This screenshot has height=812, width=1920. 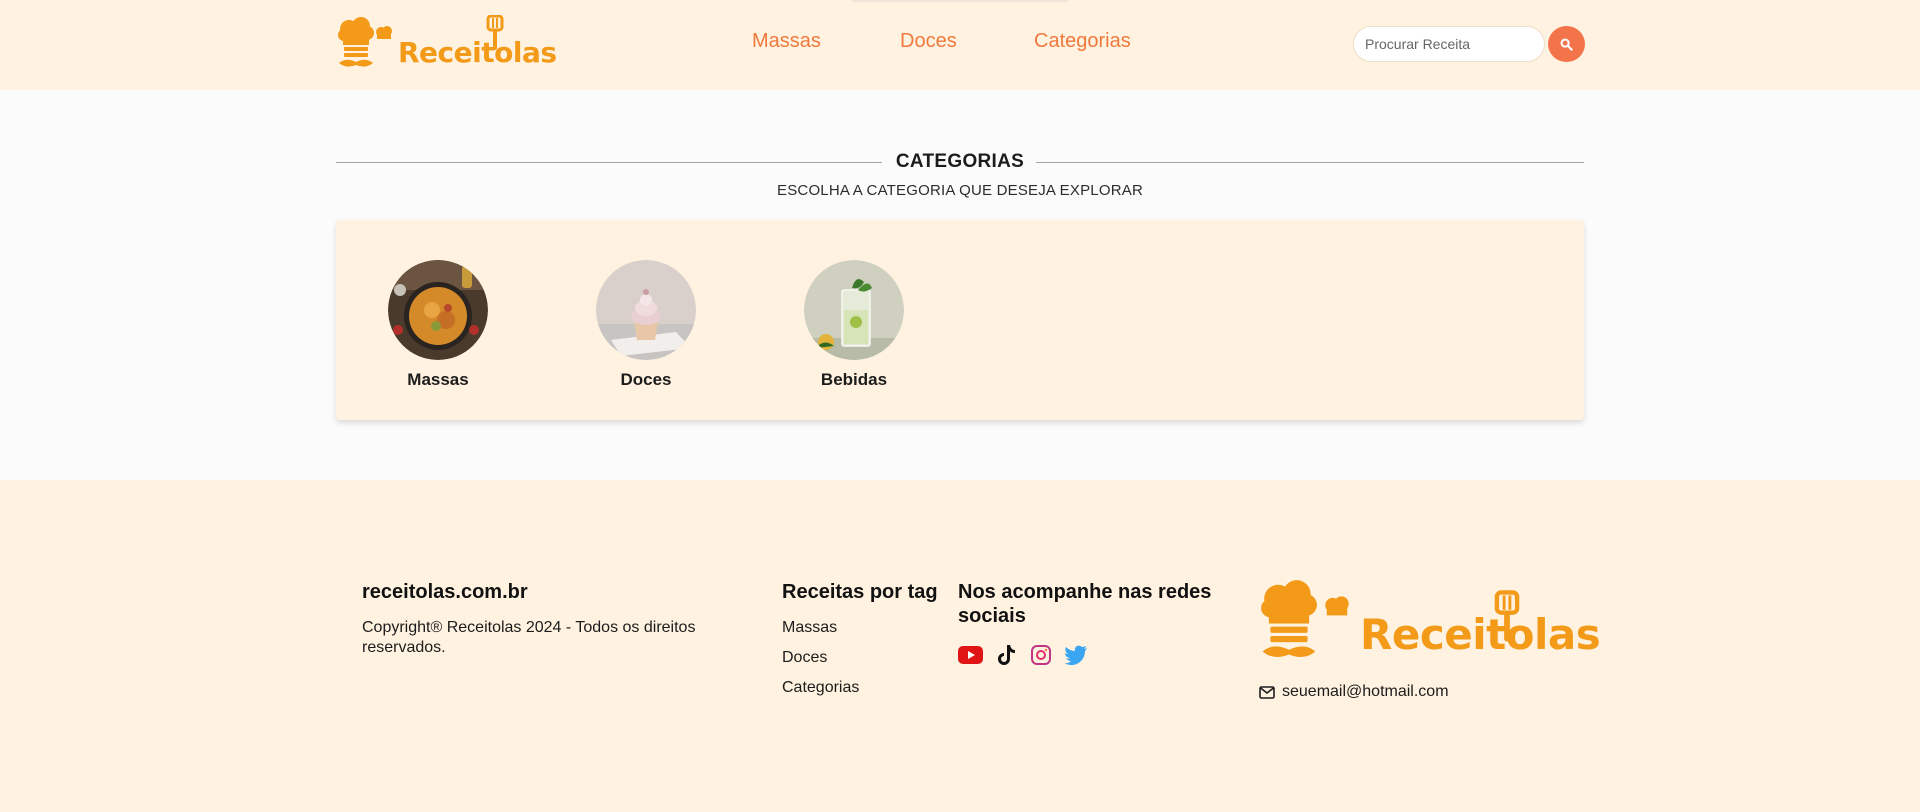 What do you see at coordinates (1449, 44) in the screenshot?
I see `search-input` at bounding box center [1449, 44].